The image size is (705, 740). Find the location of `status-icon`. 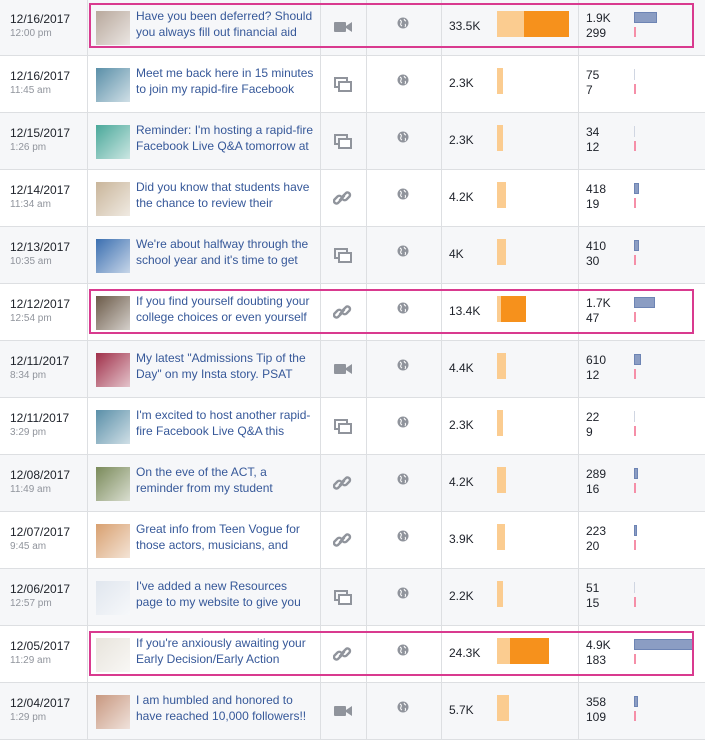

status-icon is located at coordinates (343, 255).